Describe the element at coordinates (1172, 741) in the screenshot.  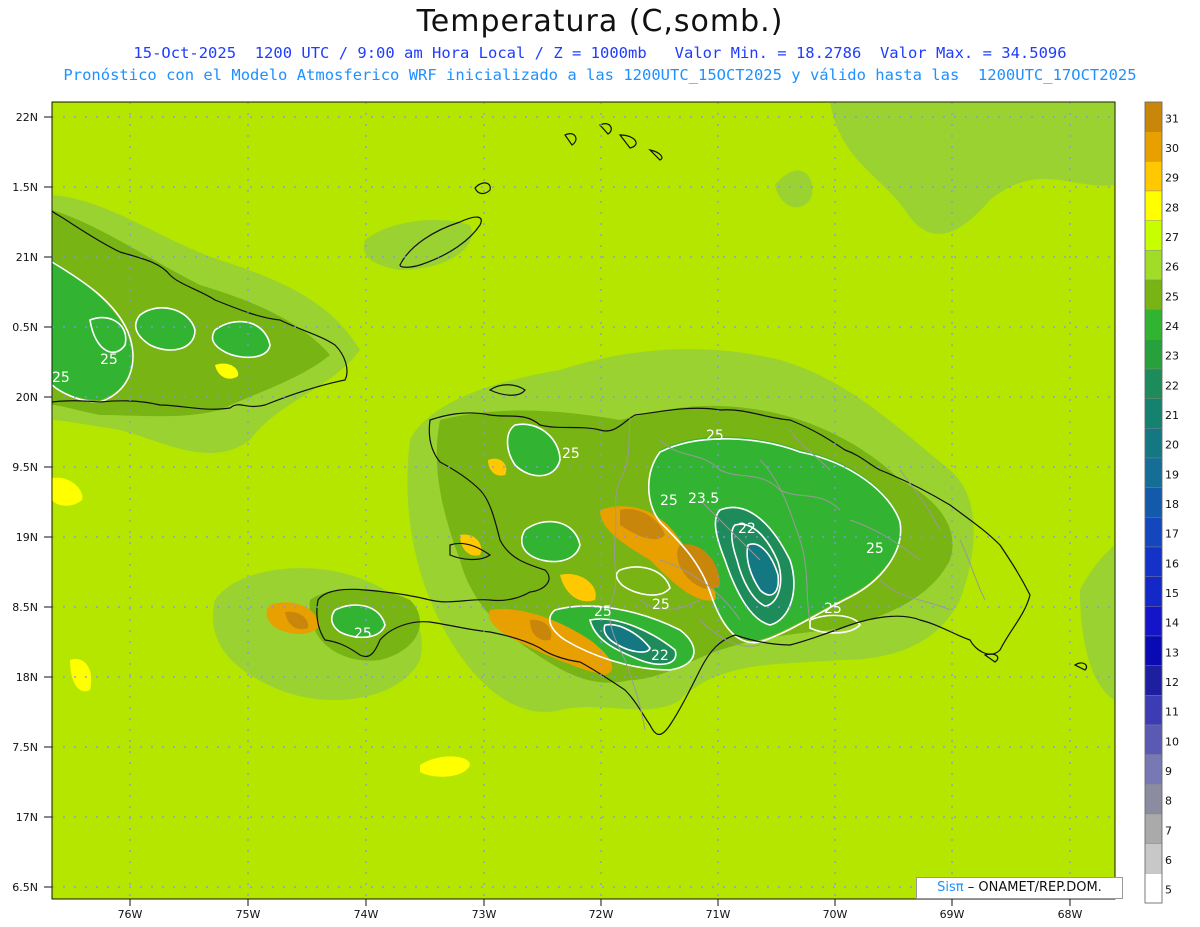
I see `colorbar-label: 10` at that location.